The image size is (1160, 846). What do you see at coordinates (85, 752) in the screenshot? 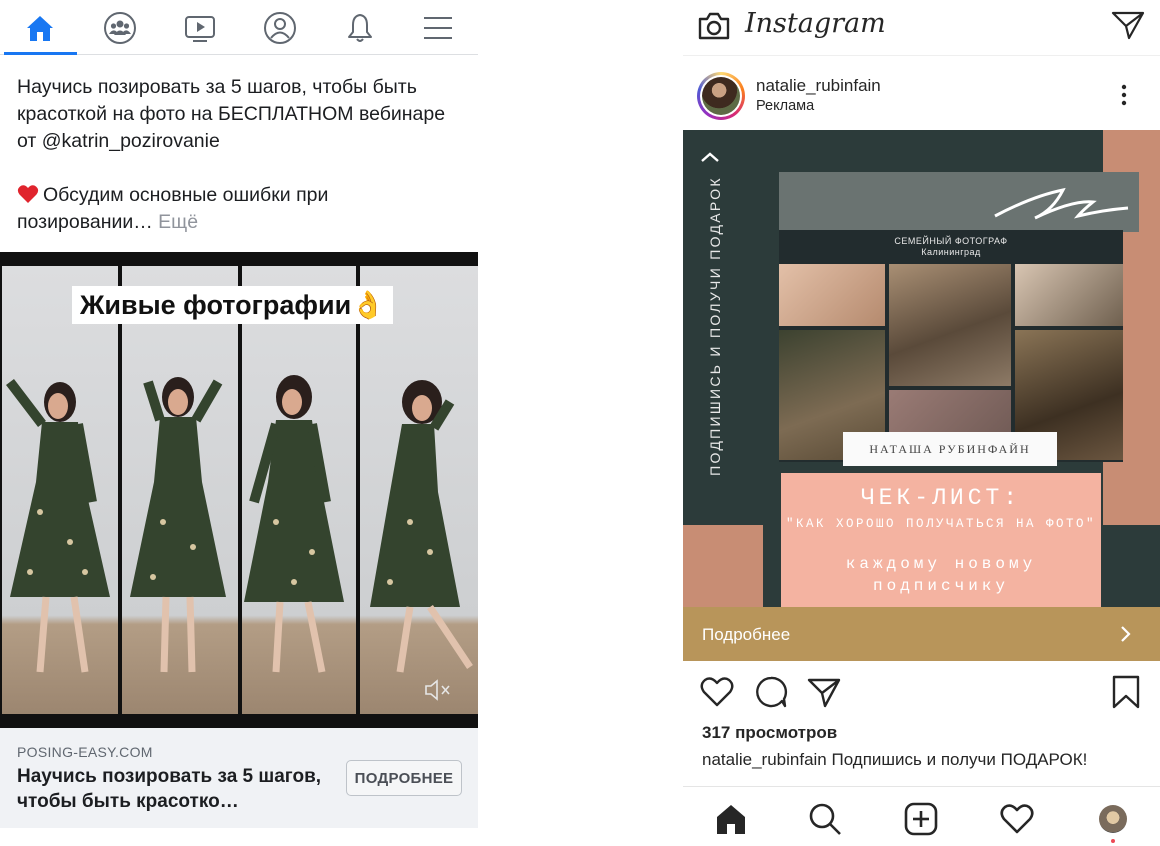
I see `link-domain: POSING-EASY.COM` at bounding box center [85, 752].